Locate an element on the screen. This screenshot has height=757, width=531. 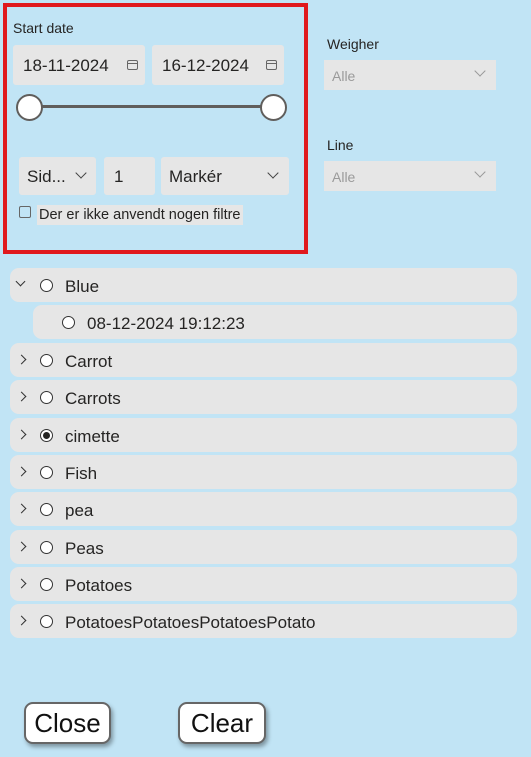
date-slicer-title: Start date is located at coordinates (43, 28).